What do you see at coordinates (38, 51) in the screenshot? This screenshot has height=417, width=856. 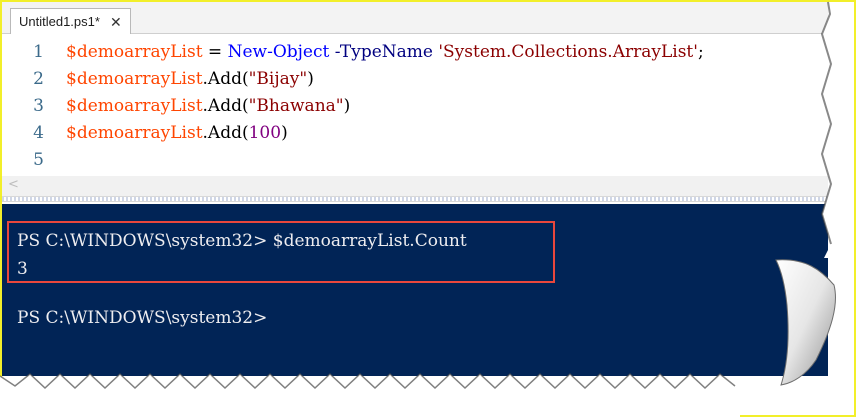 I see `line-number: 1` at bounding box center [38, 51].